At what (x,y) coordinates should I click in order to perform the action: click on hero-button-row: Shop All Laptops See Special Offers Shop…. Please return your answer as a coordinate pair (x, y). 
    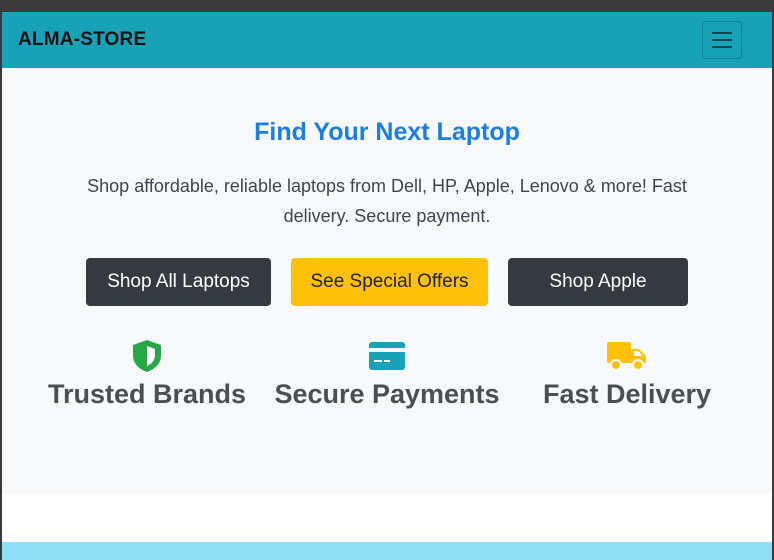
    Looking at the image, I should click on (387, 282).